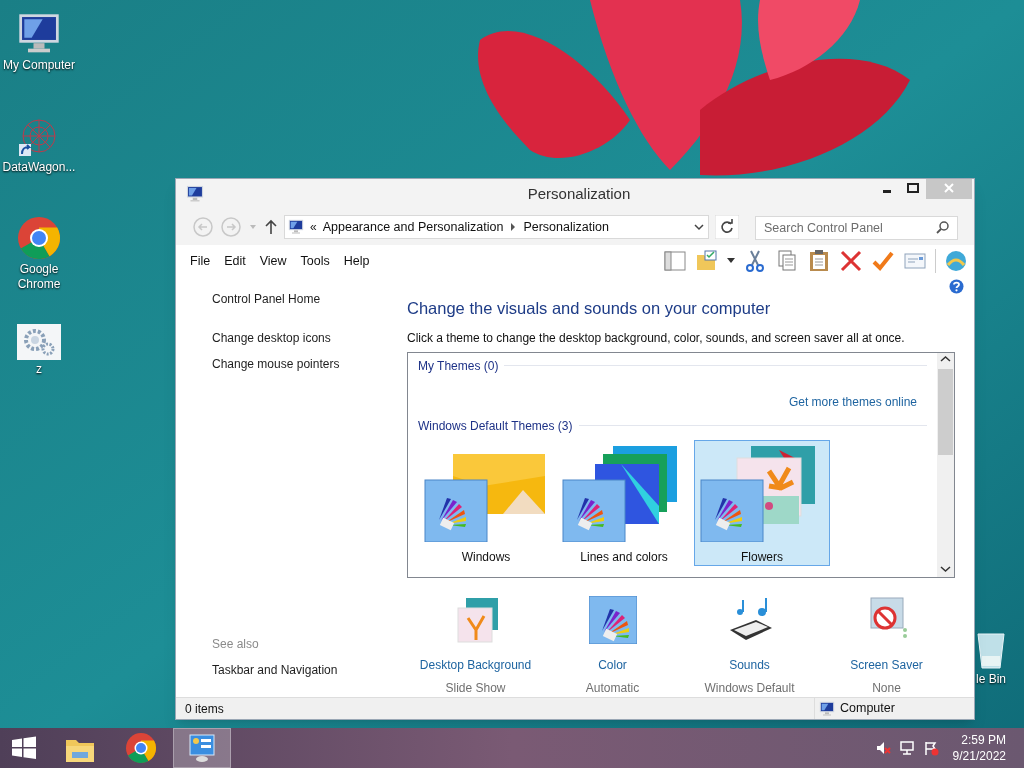 This screenshot has height=768, width=1024. I want to click on sidebar-link: Change mouse pointers, so click(276, 364).